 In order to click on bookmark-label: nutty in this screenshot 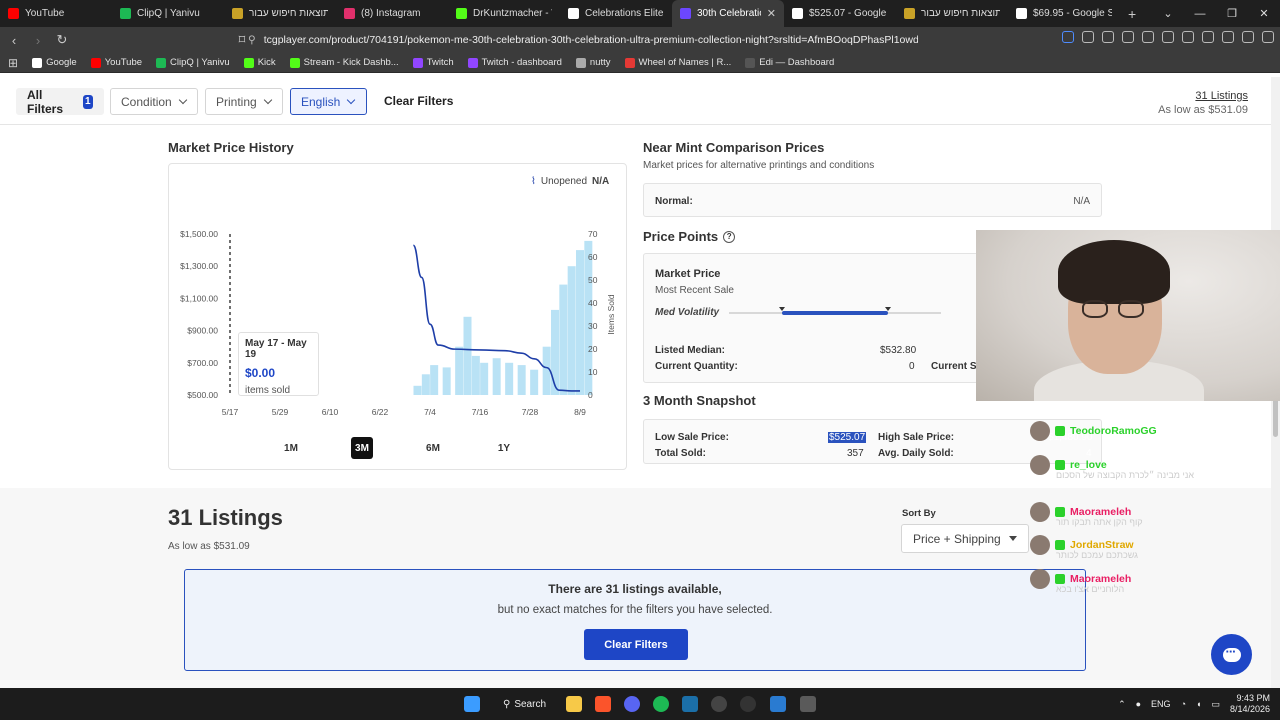, I will do `click(600, 62)`.